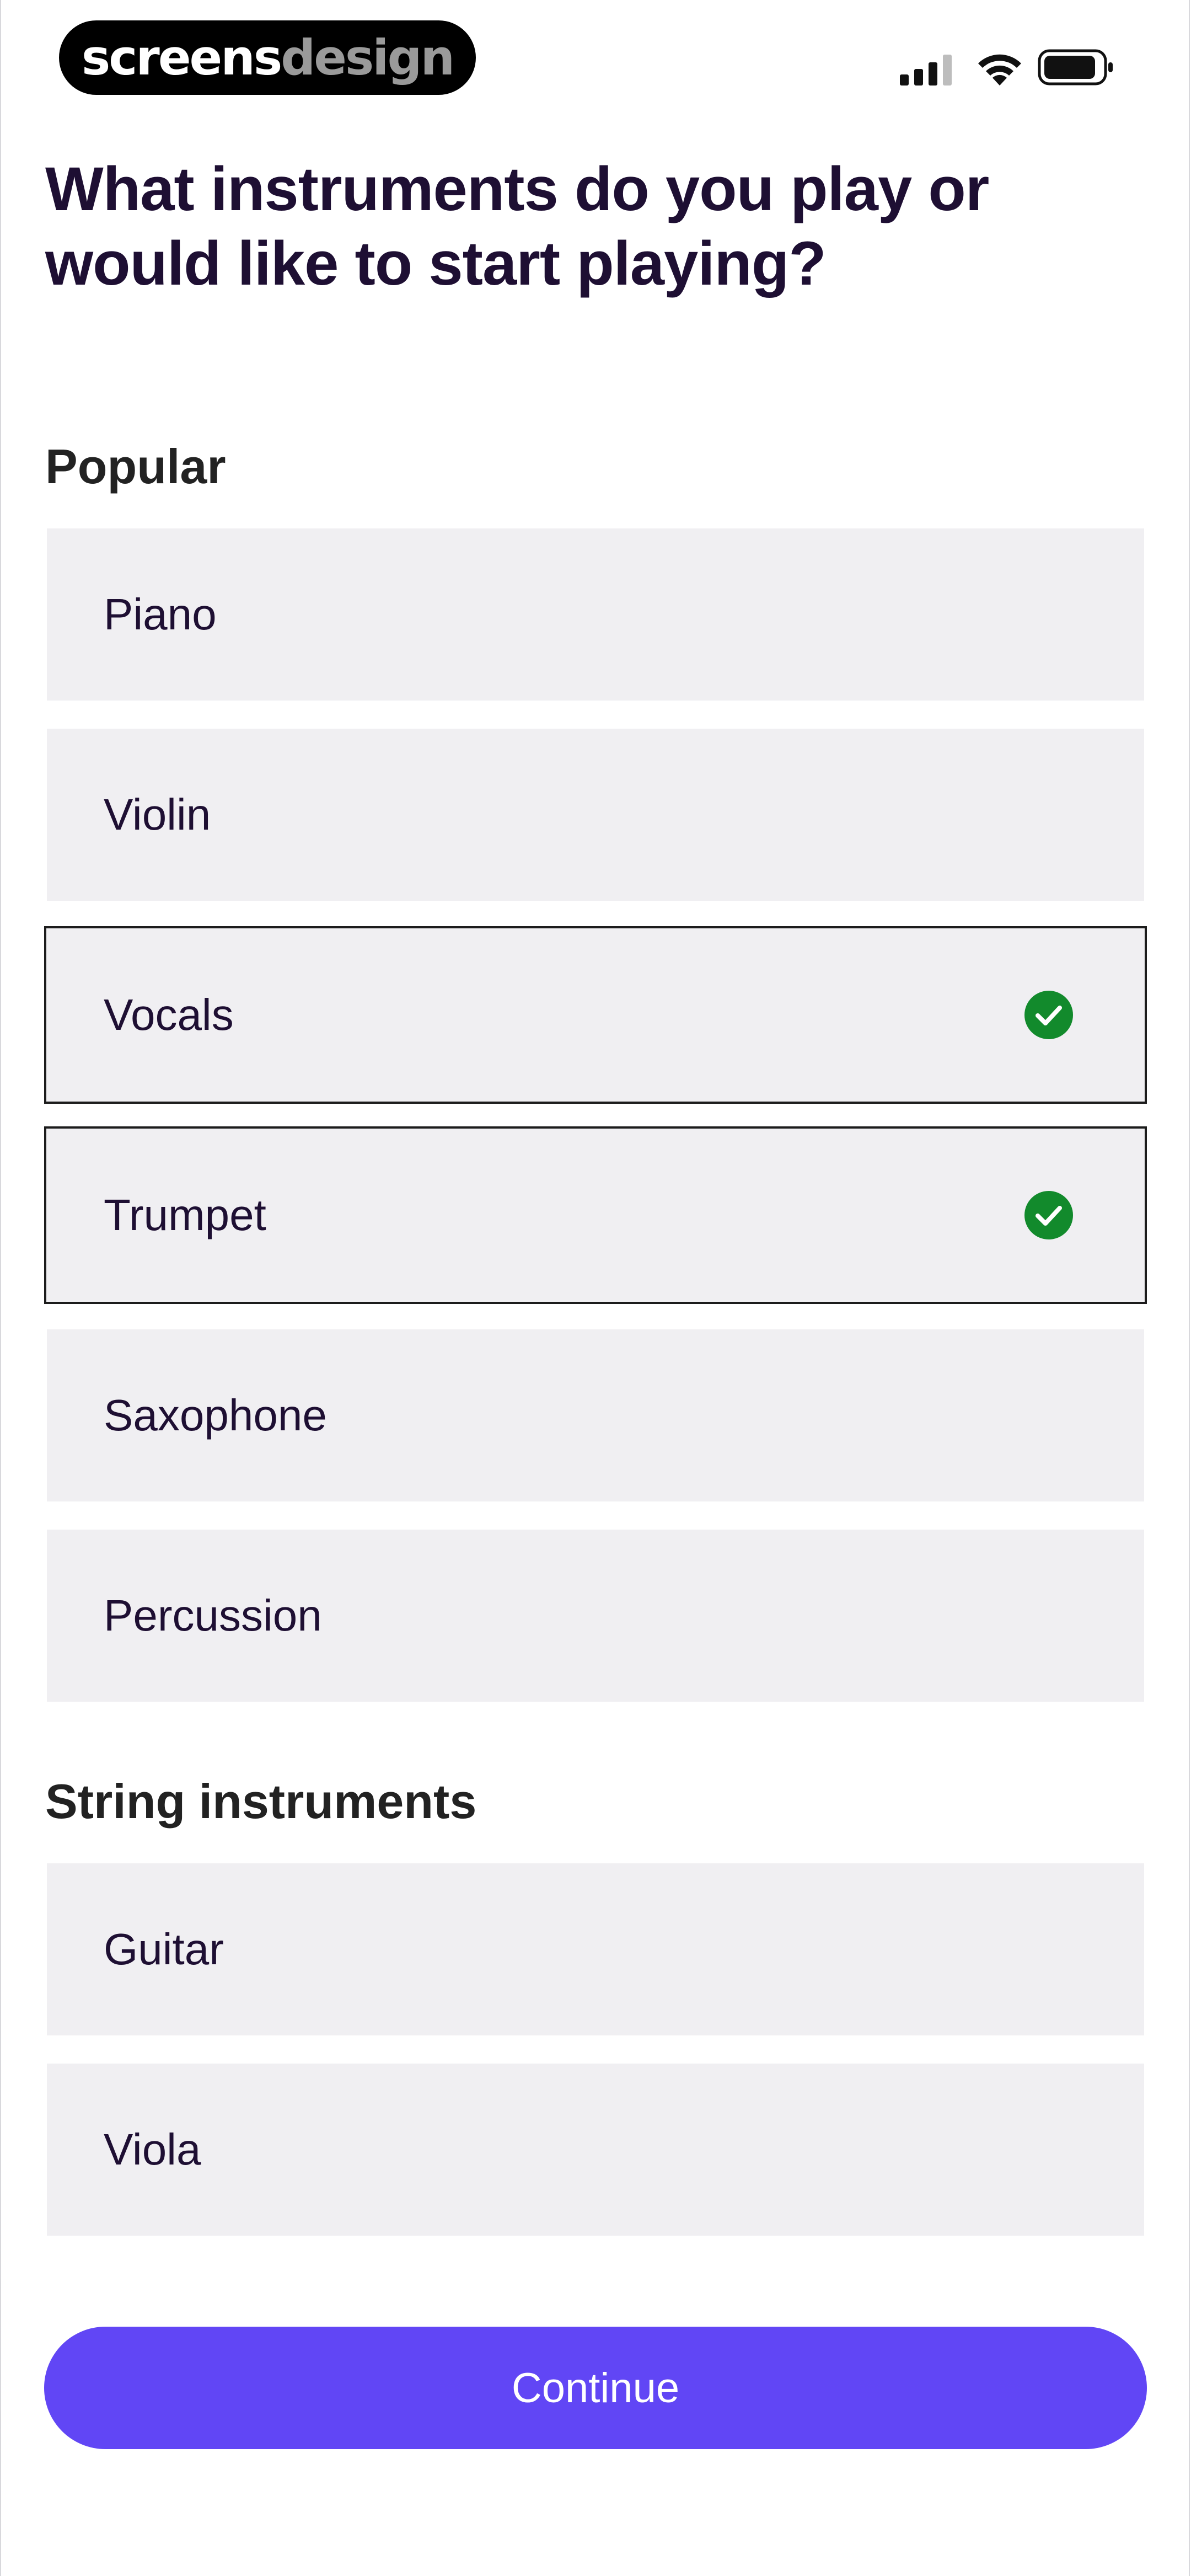 This screenshot has height=2576, width=1191. What do you see at coordinates (595, 1215) in the screenshot?
I see `option-trumpet: Trumpet` at bounding box center [595, 1215].